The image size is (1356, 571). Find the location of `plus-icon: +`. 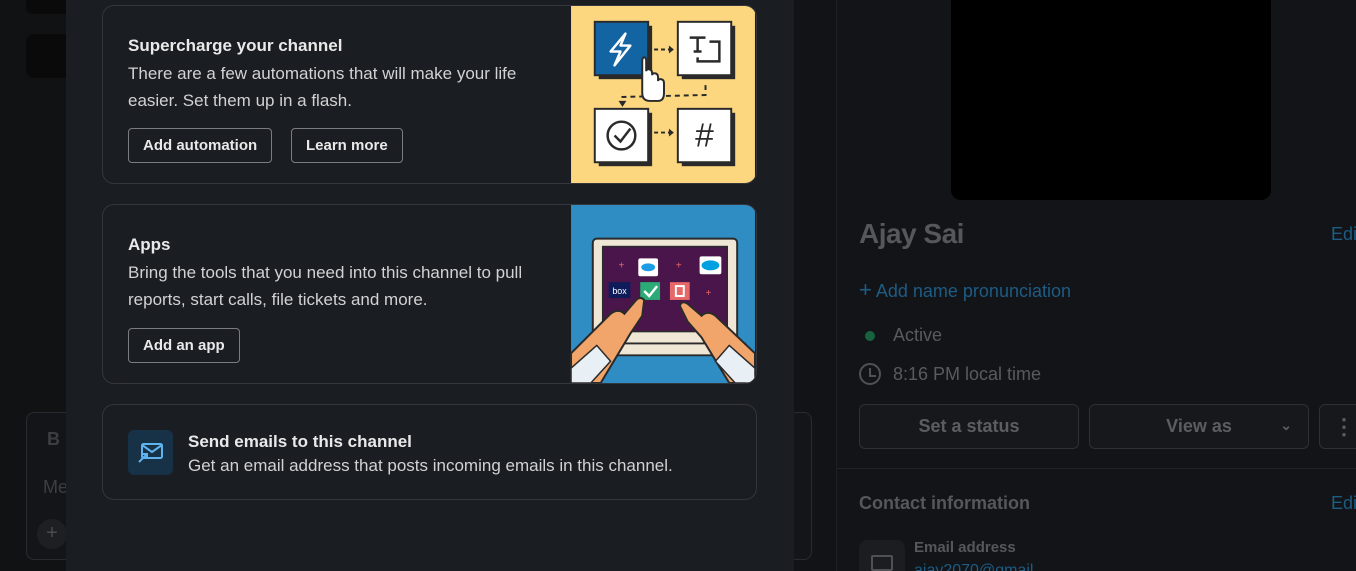

plus-icon: + is located at coordinates (865, 289).